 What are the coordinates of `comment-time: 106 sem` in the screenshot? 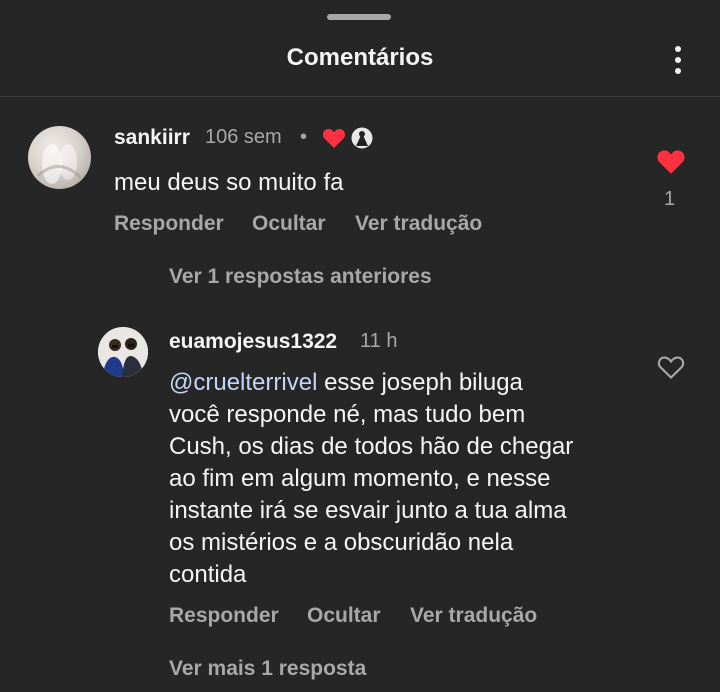 It's located at (243, 137).